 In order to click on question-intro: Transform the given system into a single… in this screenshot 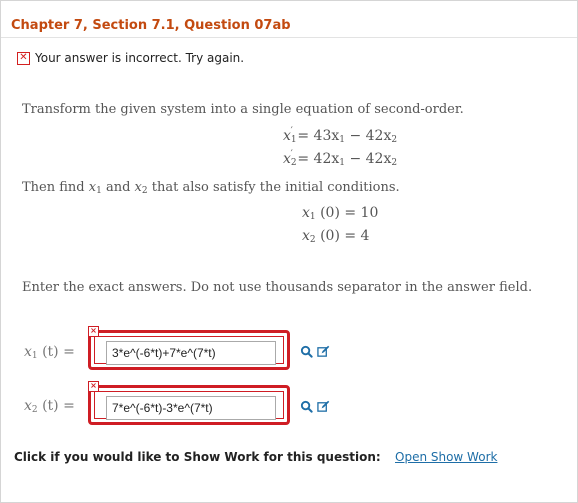, I will do `click(243, 109)`.